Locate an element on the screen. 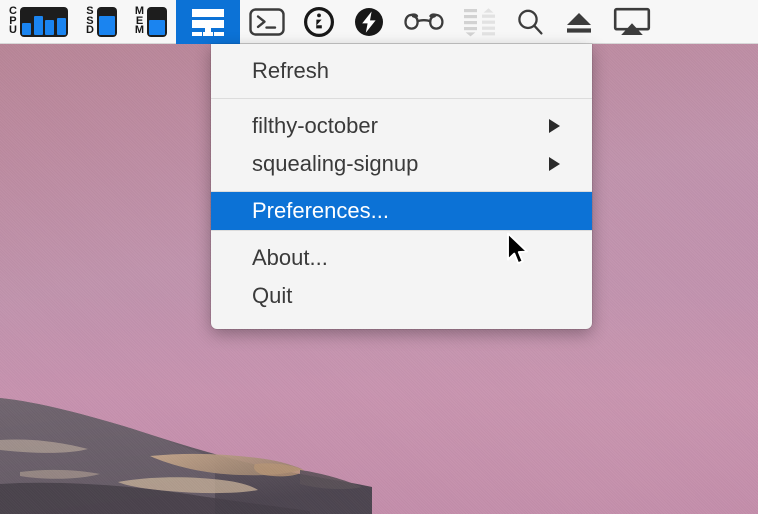 The height and width of the screenshot is (514, 758). menubar-item-airplay is located at coordinates (632, 22).